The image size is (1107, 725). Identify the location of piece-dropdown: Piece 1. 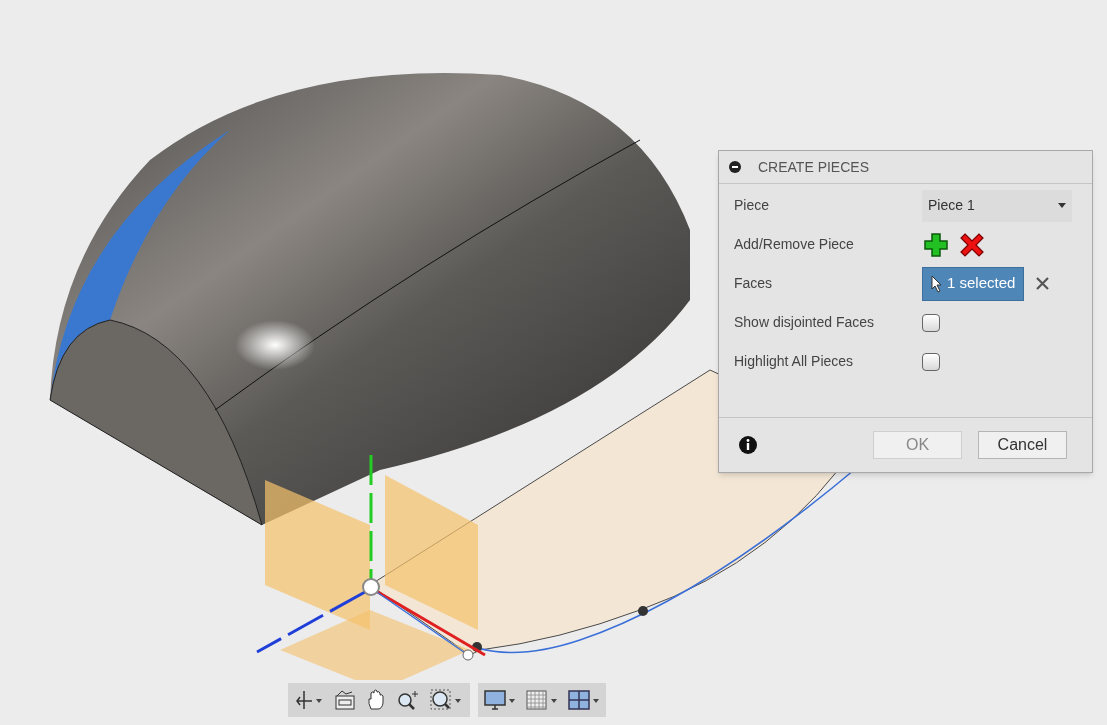
(997, 205).